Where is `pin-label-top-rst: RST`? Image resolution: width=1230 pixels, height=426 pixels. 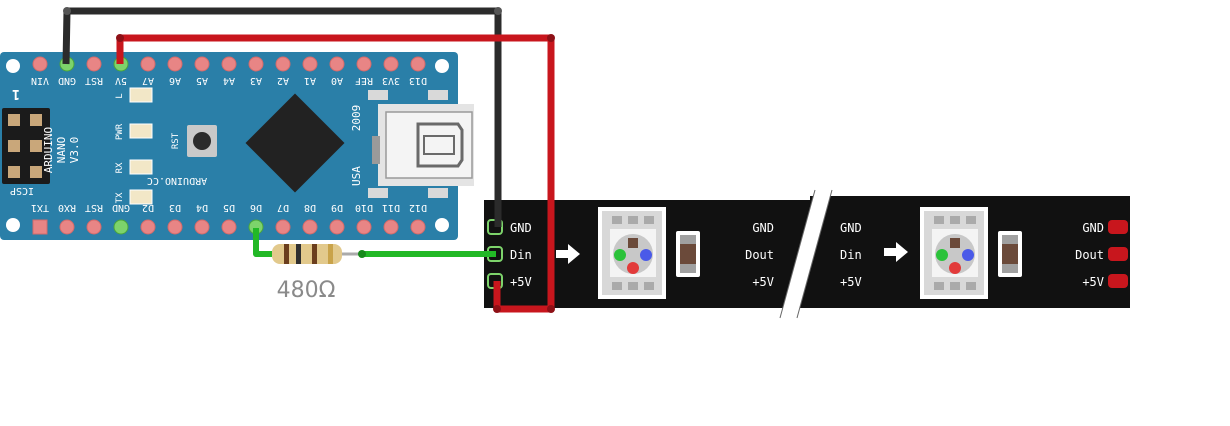 pin-label-top-rst: RST is located at coordinates (94, 80).